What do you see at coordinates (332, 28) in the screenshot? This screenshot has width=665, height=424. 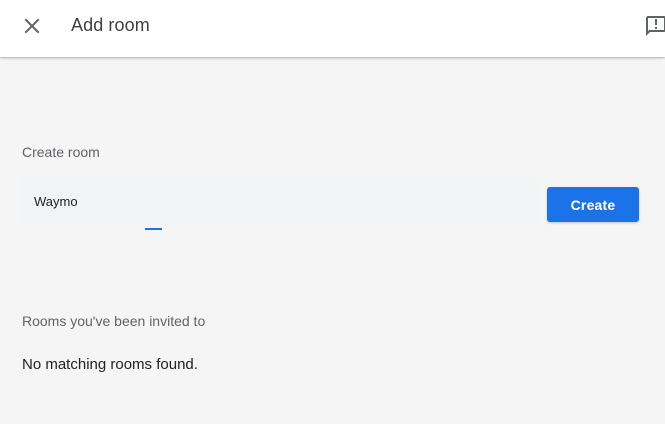 I see `top-app-bar: Add room` at bounding box center [332, 28].